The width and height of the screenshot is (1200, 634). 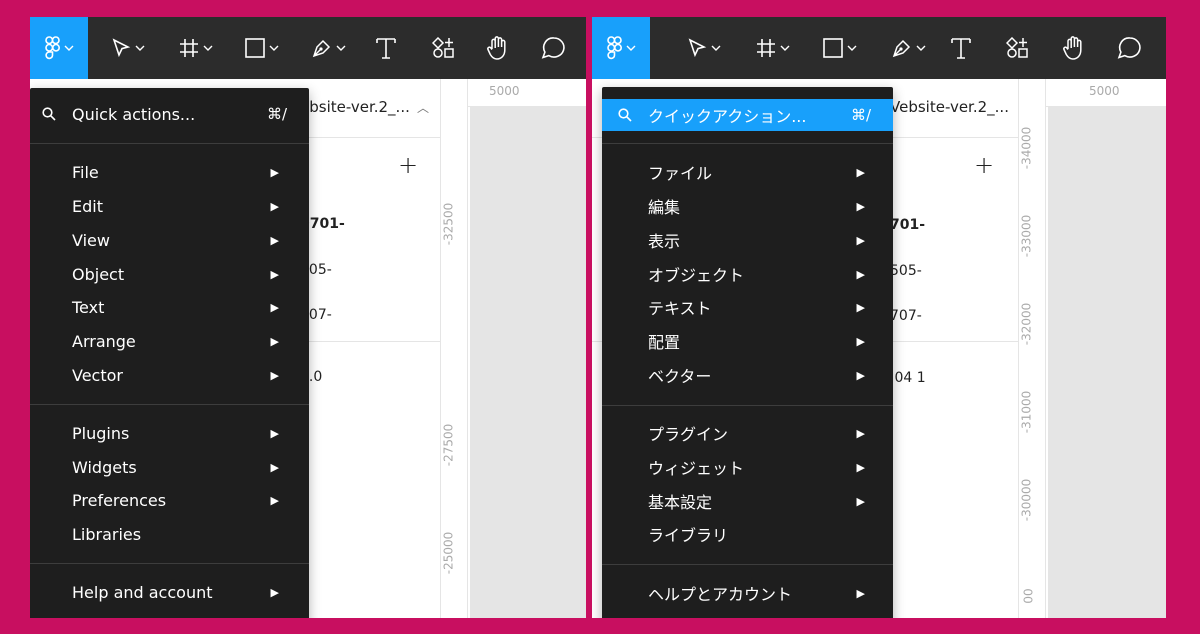 What do you see at coordinates (169, 534) in the screenshot?
I see `menu-item-libraries: Libraries` at bounding box center [169, 534].